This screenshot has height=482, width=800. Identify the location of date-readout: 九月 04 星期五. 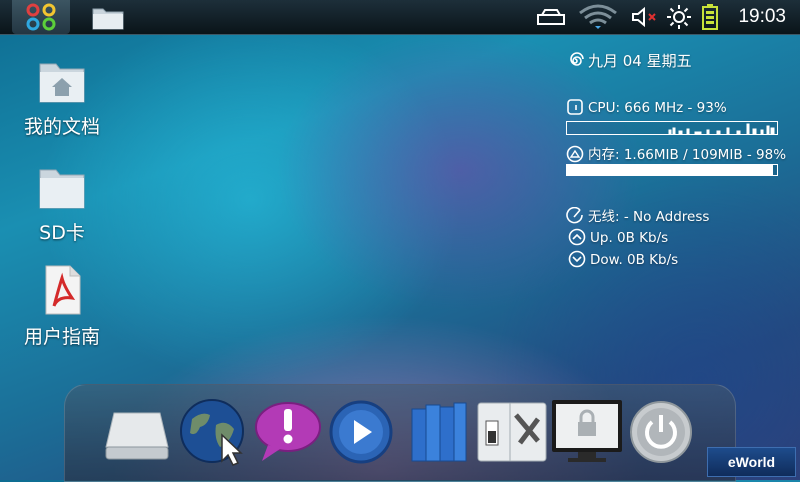
(629, 60).